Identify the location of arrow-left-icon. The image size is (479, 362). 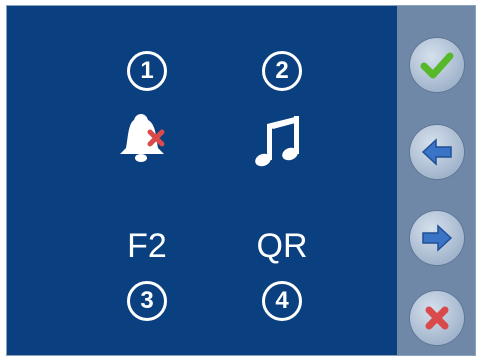
(436, 152).